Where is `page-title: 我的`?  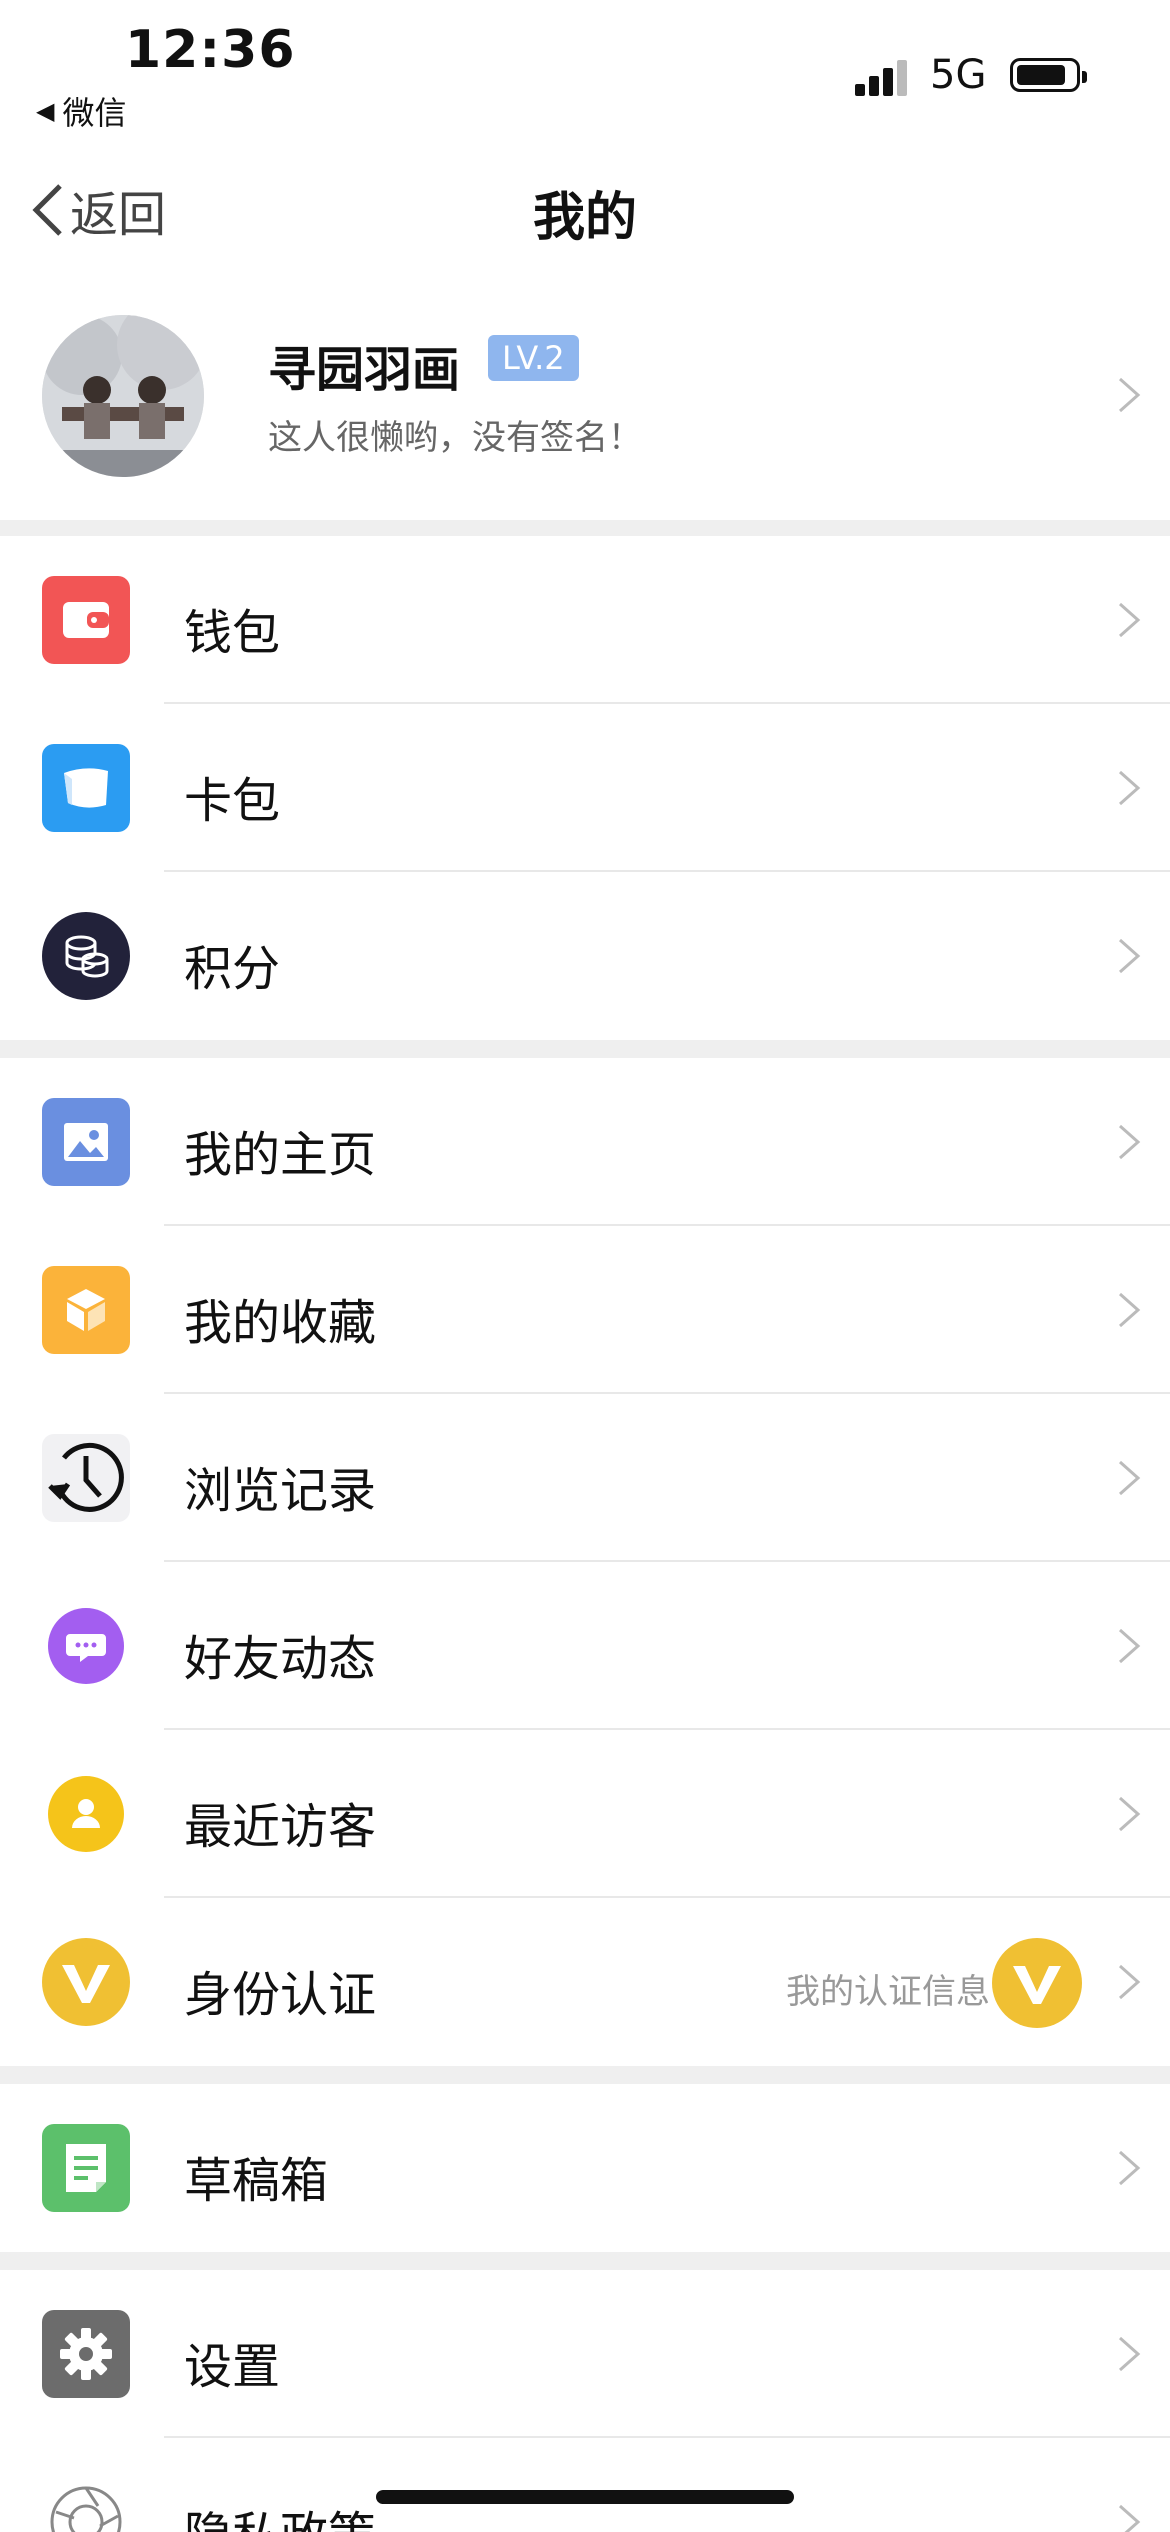 page-title: 我的 is located at coordinates (584, 218).